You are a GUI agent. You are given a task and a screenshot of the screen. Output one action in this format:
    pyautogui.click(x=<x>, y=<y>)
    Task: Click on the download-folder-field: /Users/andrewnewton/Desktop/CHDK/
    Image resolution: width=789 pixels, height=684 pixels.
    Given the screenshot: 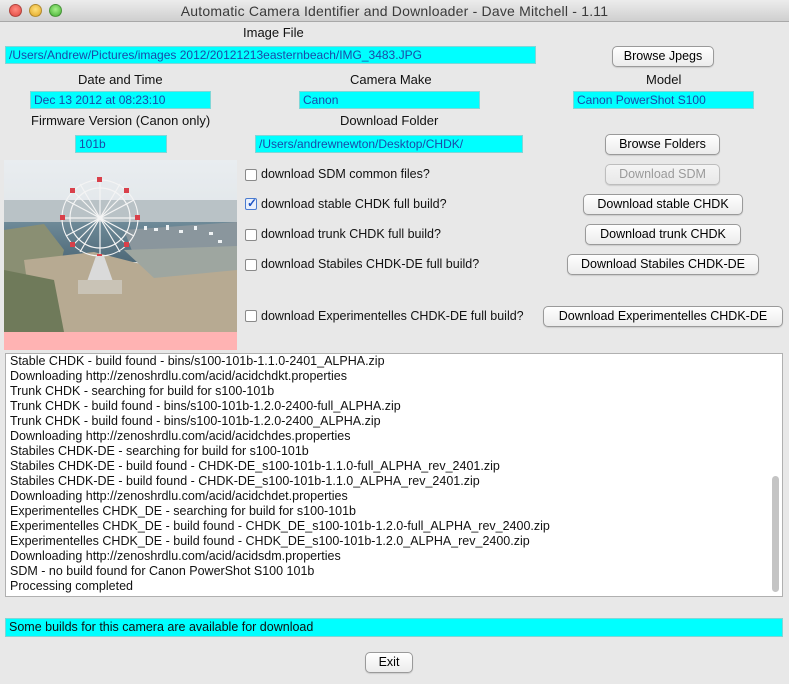 What is the action you would take?
    pyautogui.click(x=389, y=144)
    